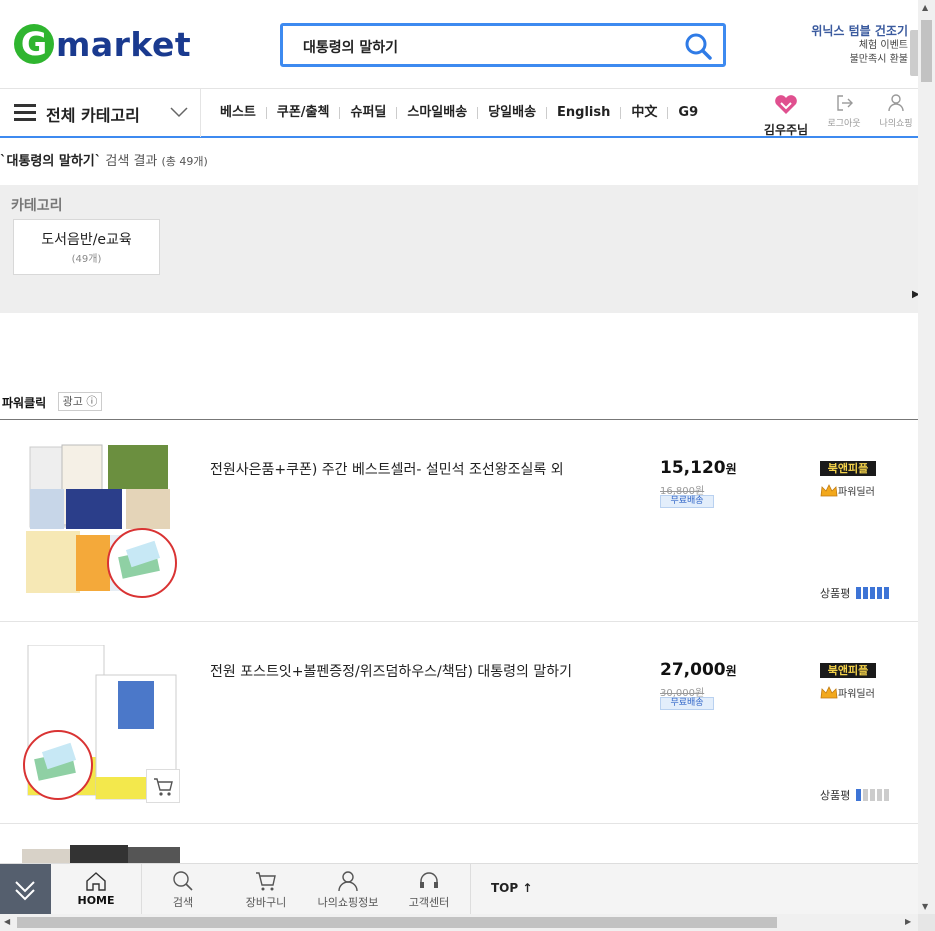 Image resolution: width=935 pixels, height=931 pixels. What do you see at coordinates (896, 103) in the screenshot?
I see `user-icon` at bounding box center [896, 103].